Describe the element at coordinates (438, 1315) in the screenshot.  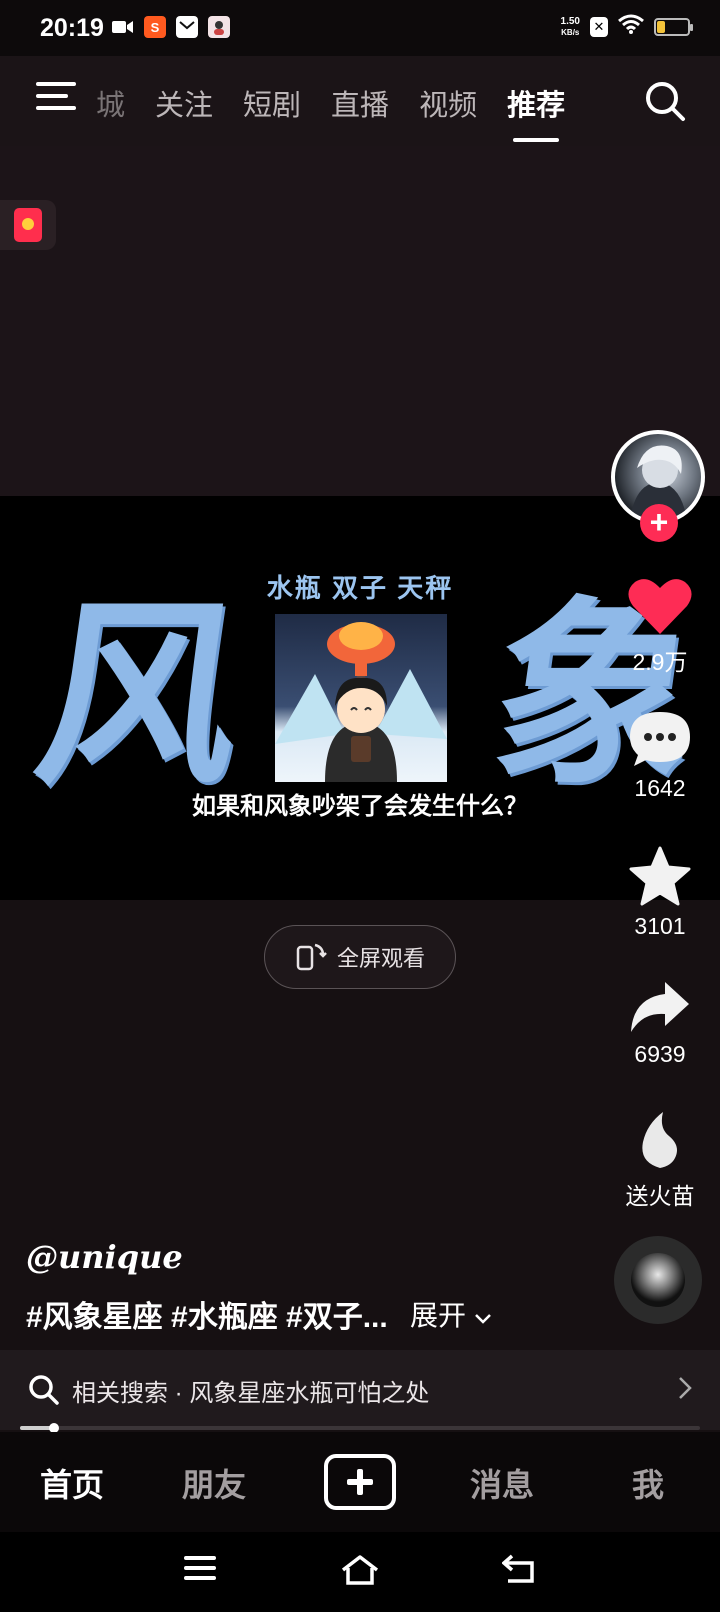
I see `expand-label: 展开` at that location.